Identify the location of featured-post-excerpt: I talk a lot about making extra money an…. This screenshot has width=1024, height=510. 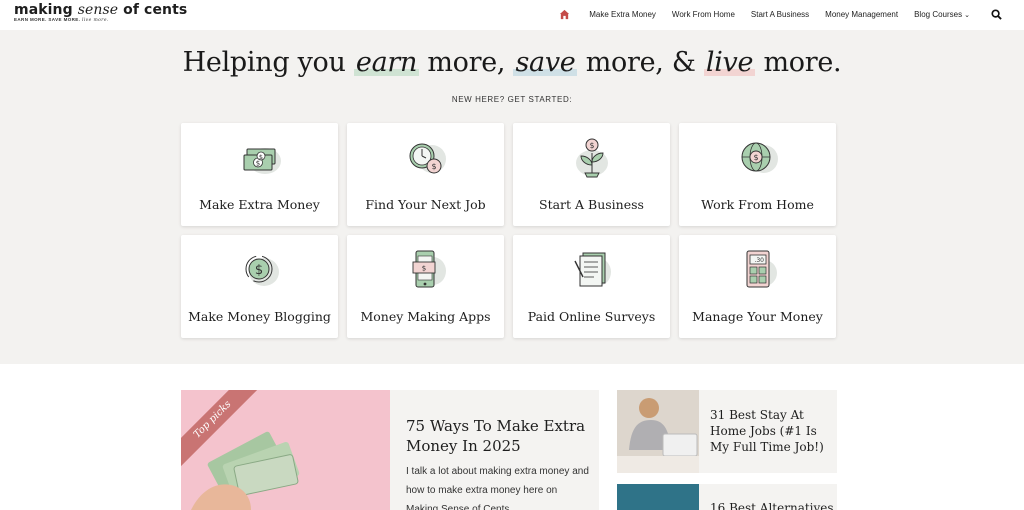
(497, 488).